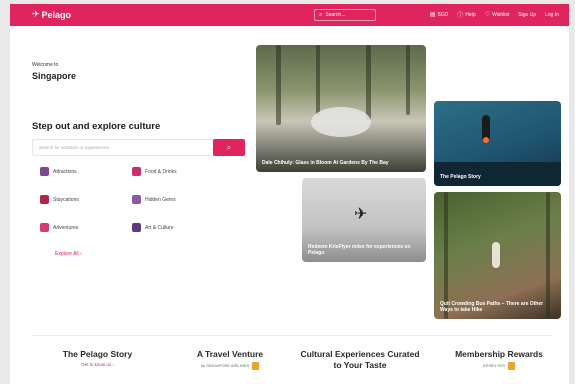 The image size is (575, 384). I want to click on singapore-airlines-logo: by SINGAPORE AIRLINES, so click(230, 366).